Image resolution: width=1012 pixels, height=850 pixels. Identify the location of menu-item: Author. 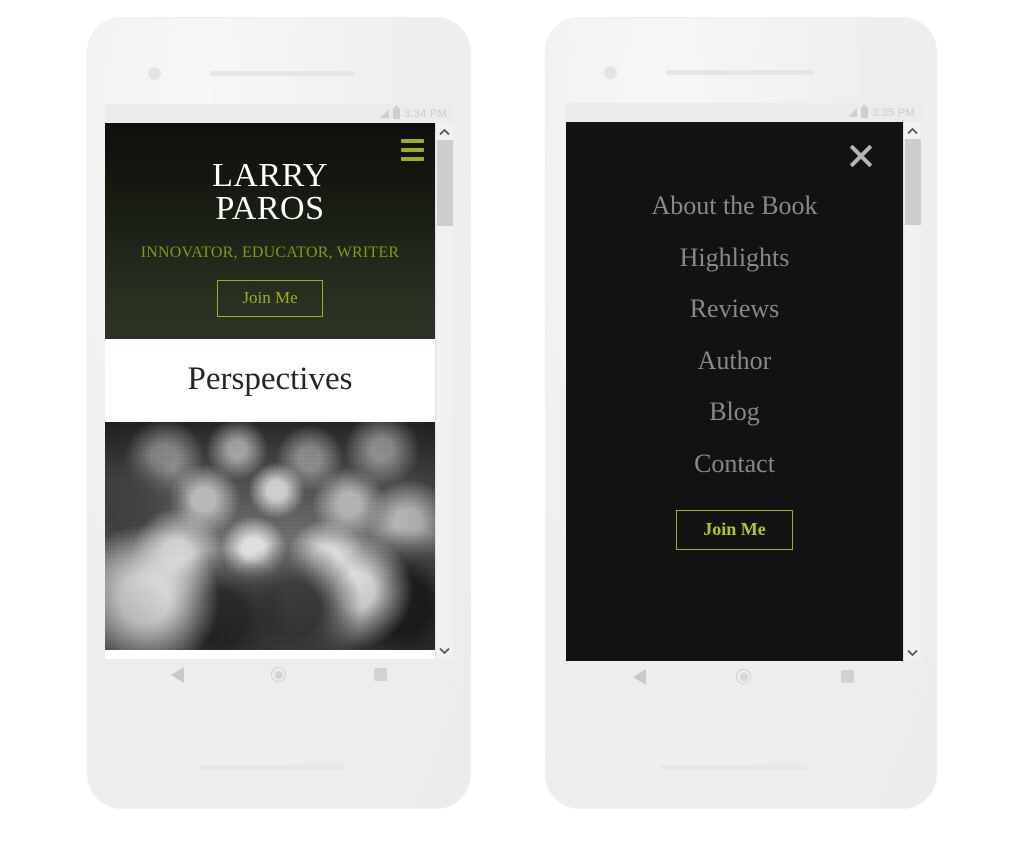
(734, 361).